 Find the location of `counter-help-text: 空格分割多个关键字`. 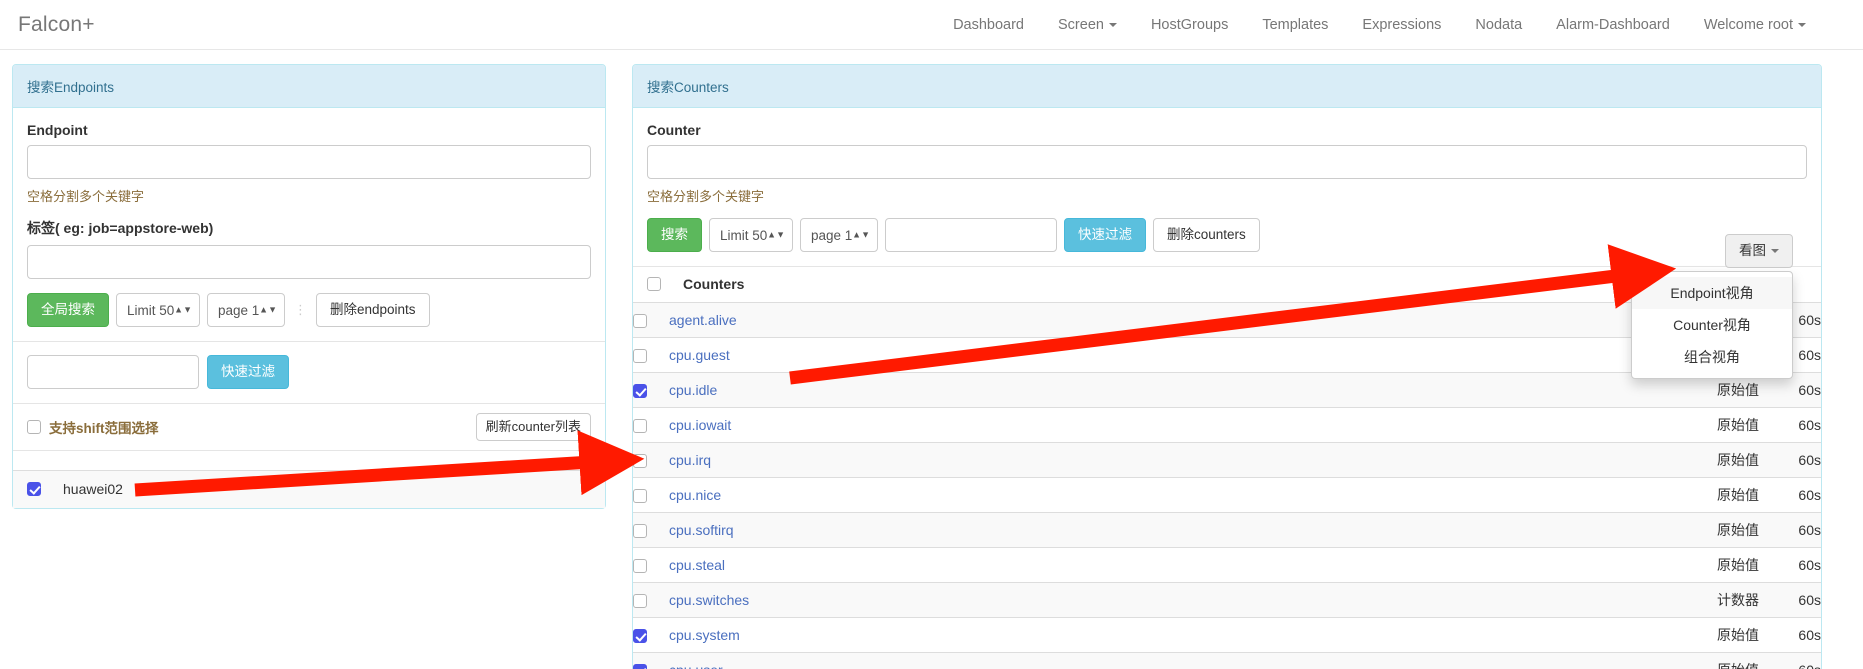

counter-help-text: 空格分割多个关键字 is located at coordinates (706, 196).